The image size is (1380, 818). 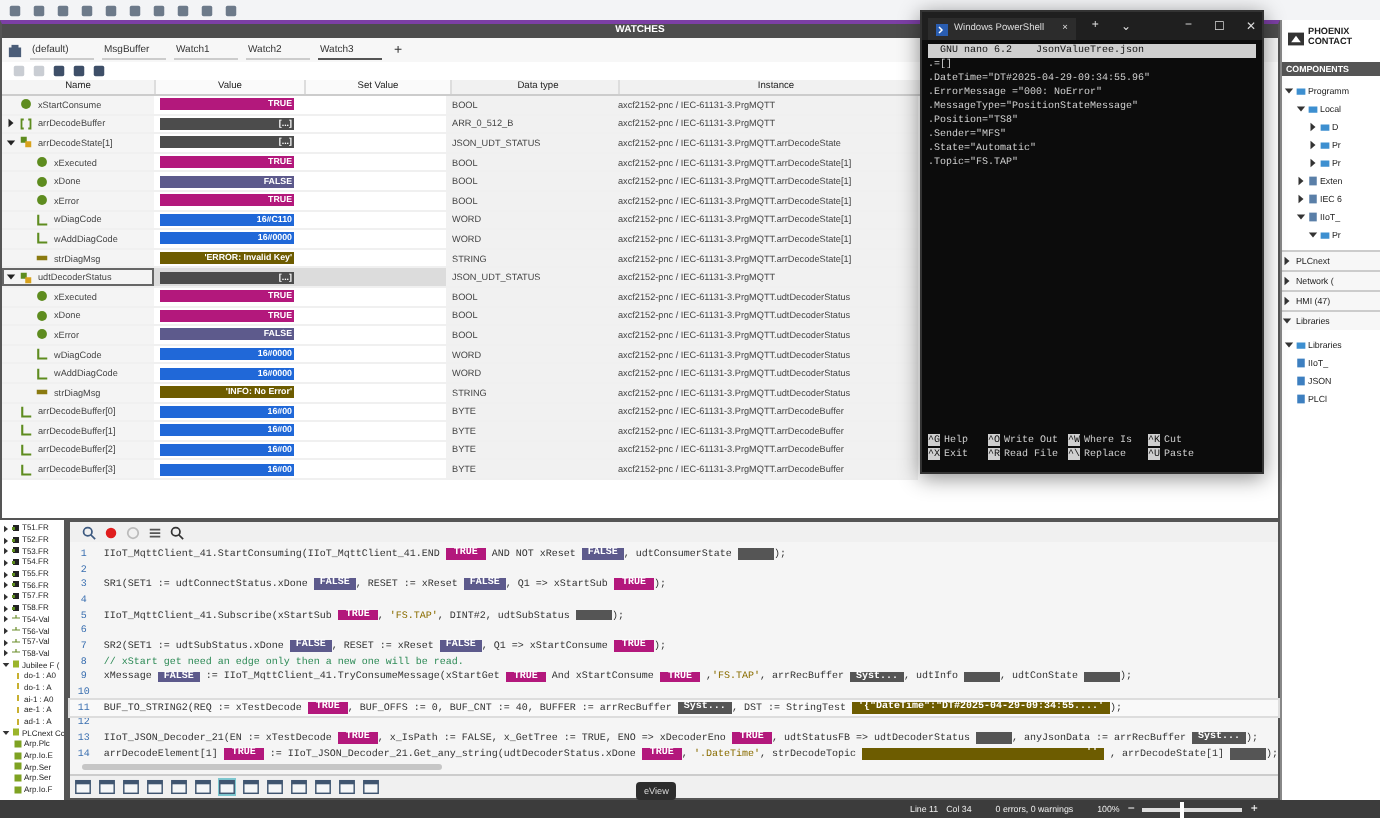 I want to click on record-icon, so click(x=110, y=532).